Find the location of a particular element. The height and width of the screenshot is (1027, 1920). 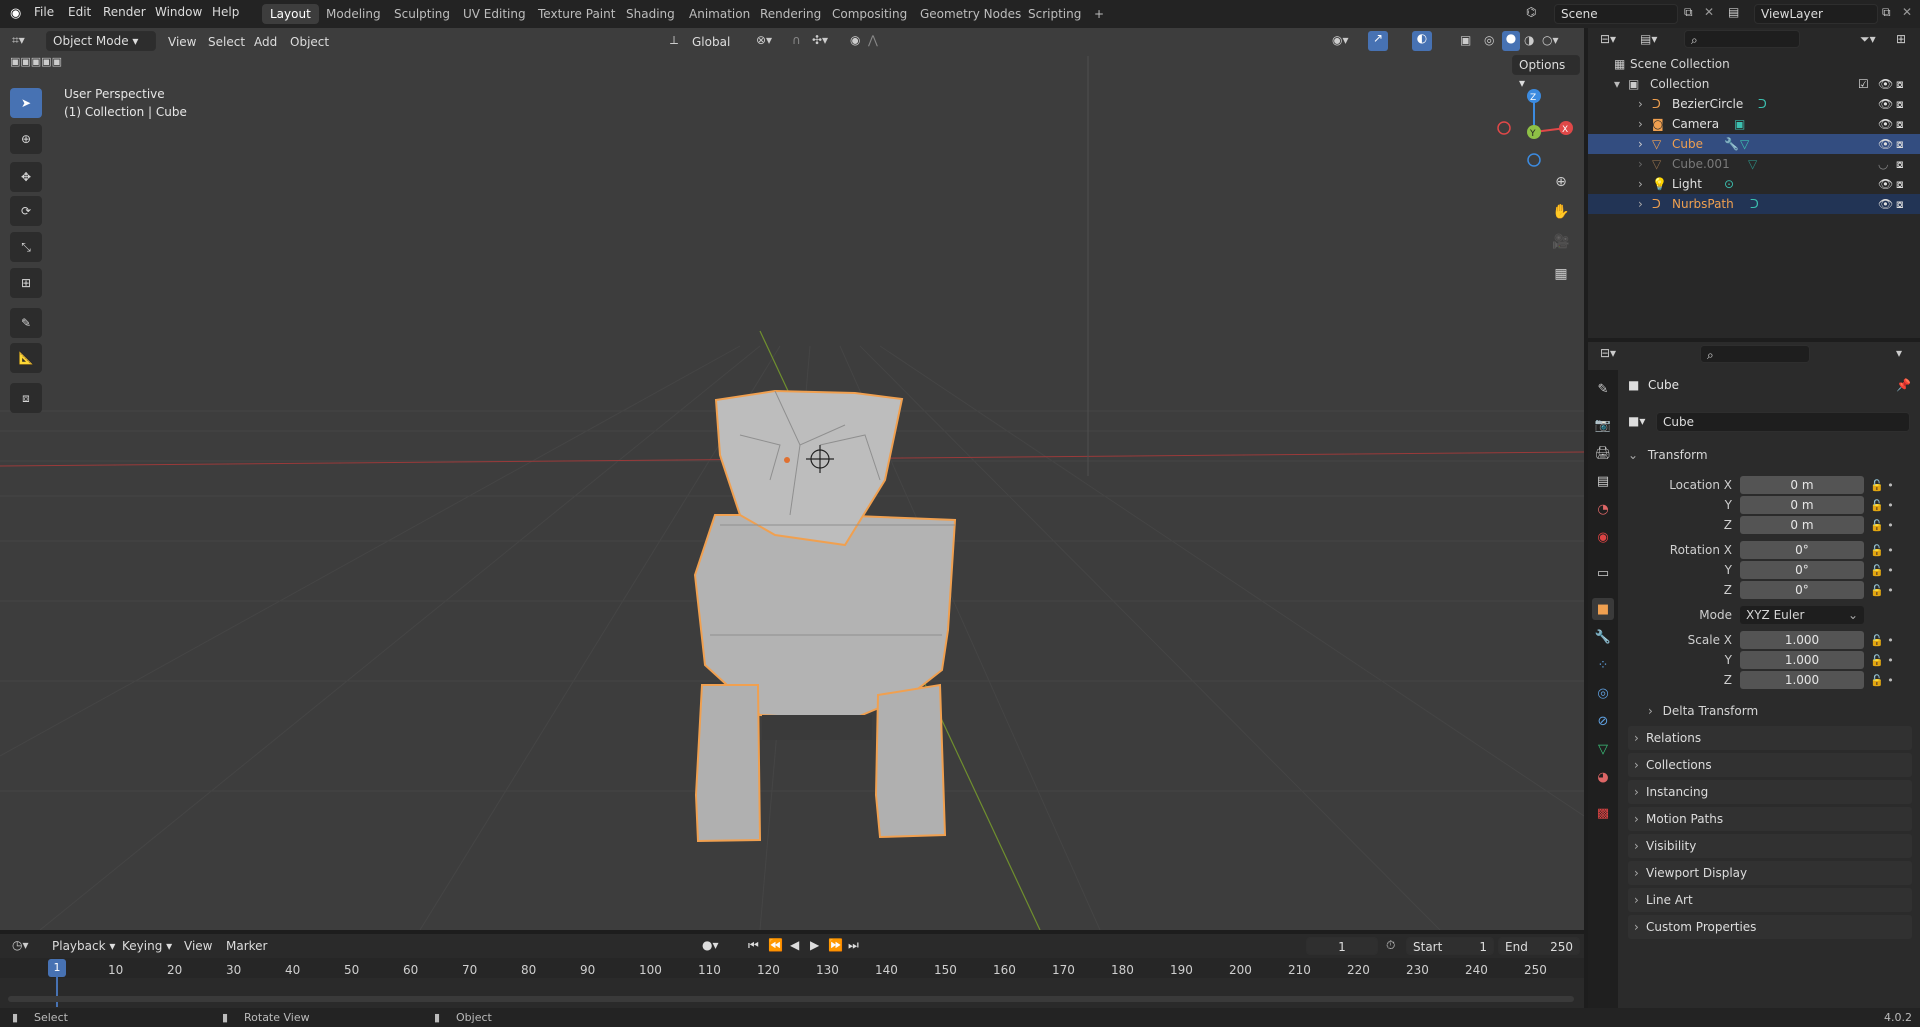

output-tab-icon: 🖨 is located at coordinates (1603, 453).